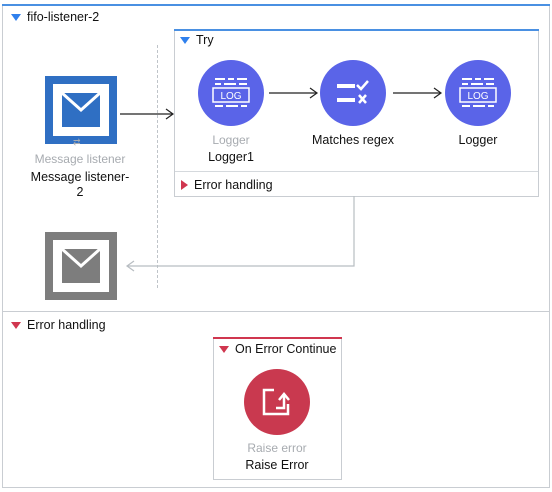 The image size is (552, 492). Describe the element at coordinates (205, 40) in the screenshot. I see `try-title: Try` at that location.